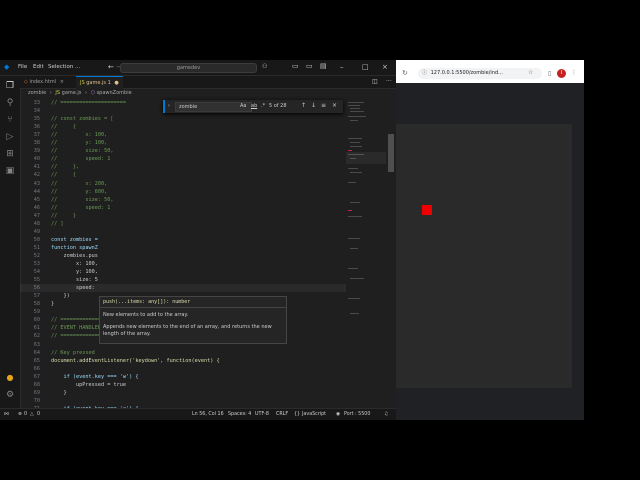 The image size is (640, 480). What do you see at coordinates (88, 103) in the screenshot?
I see `code-line: // =====================` at bounding box center [88, 103].